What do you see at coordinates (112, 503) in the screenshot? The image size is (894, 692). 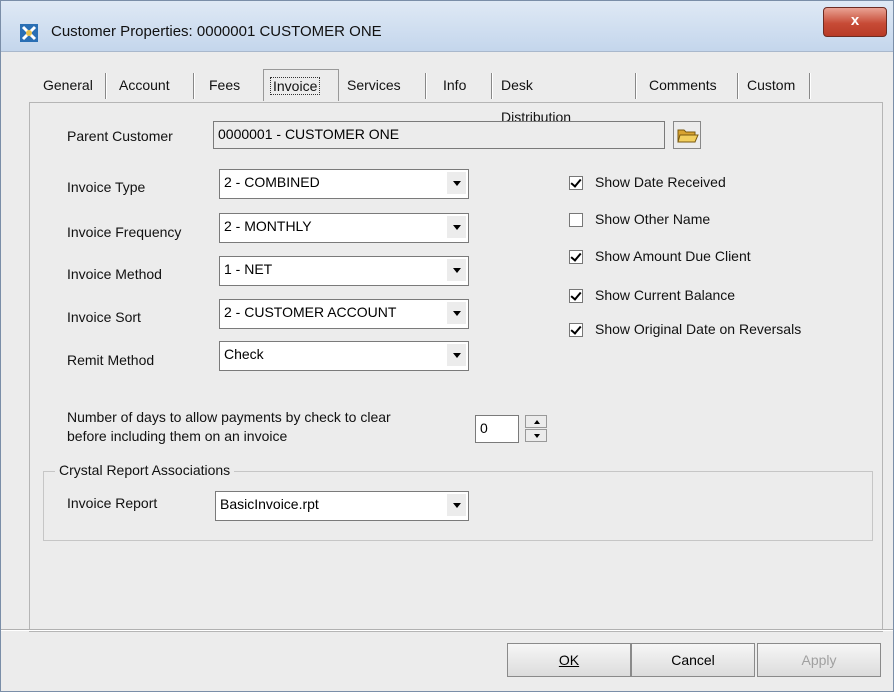 I see `invoice-report-label: Invoice Report` at bounding box center [112, 503].